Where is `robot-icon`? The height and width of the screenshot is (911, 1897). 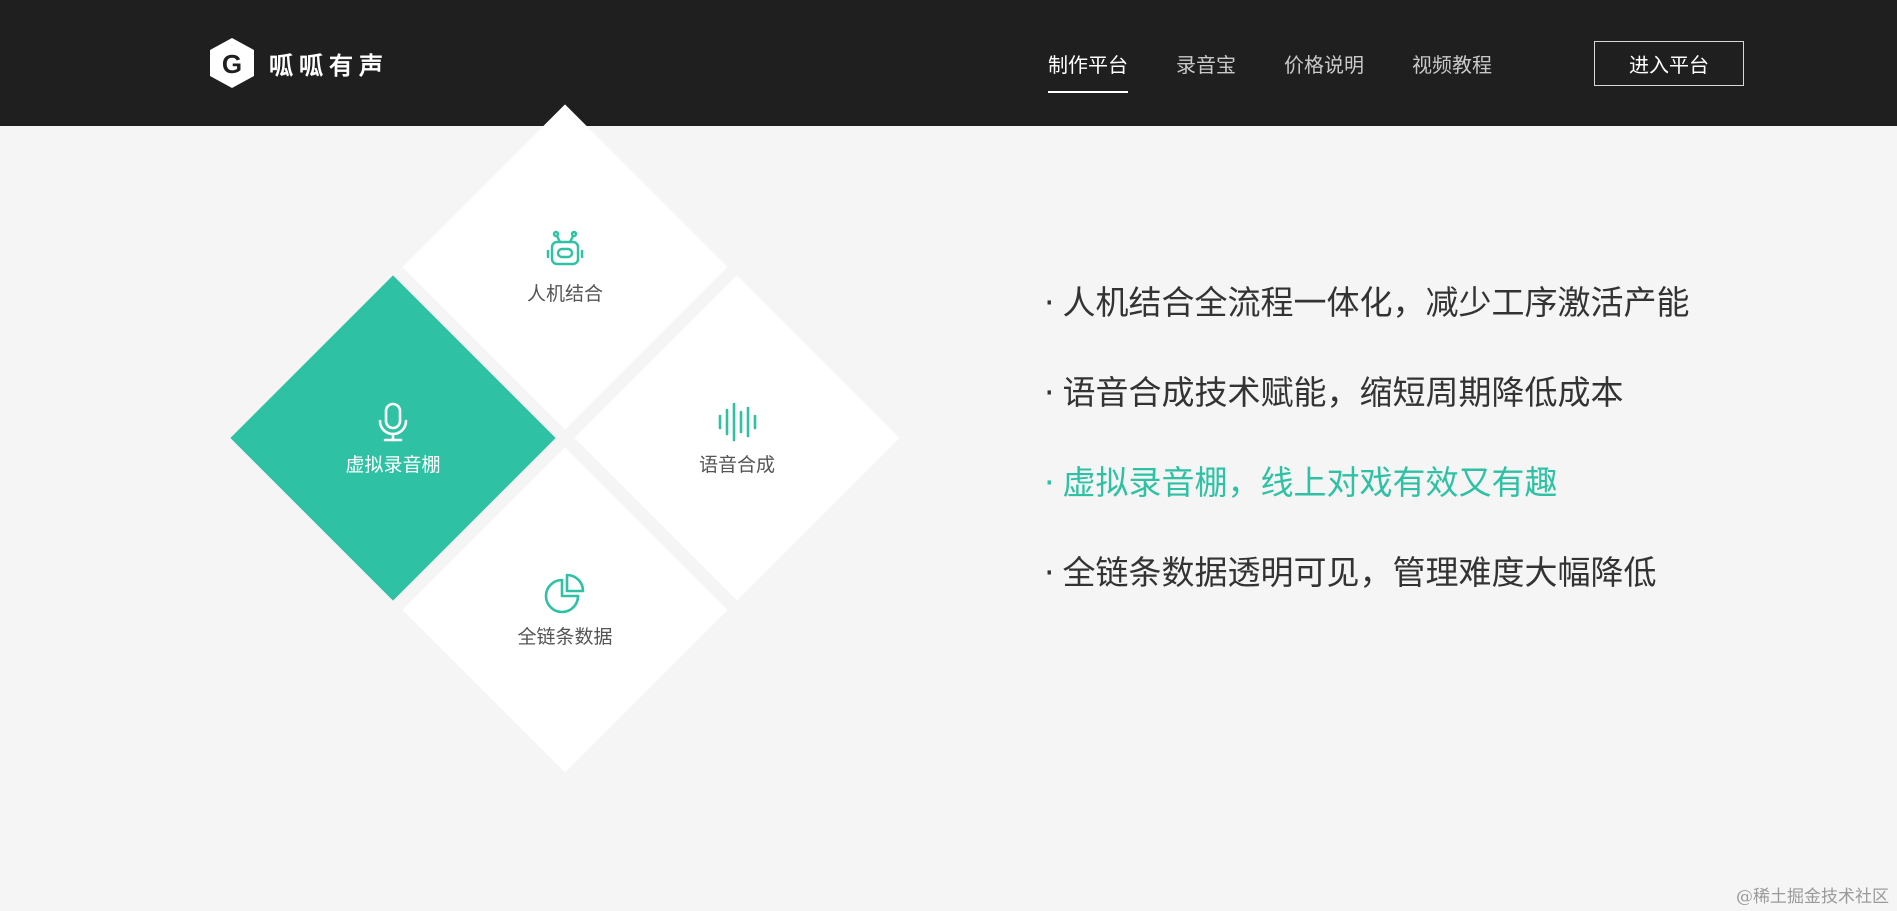
robot-icon is located at coordinates (565, 247).